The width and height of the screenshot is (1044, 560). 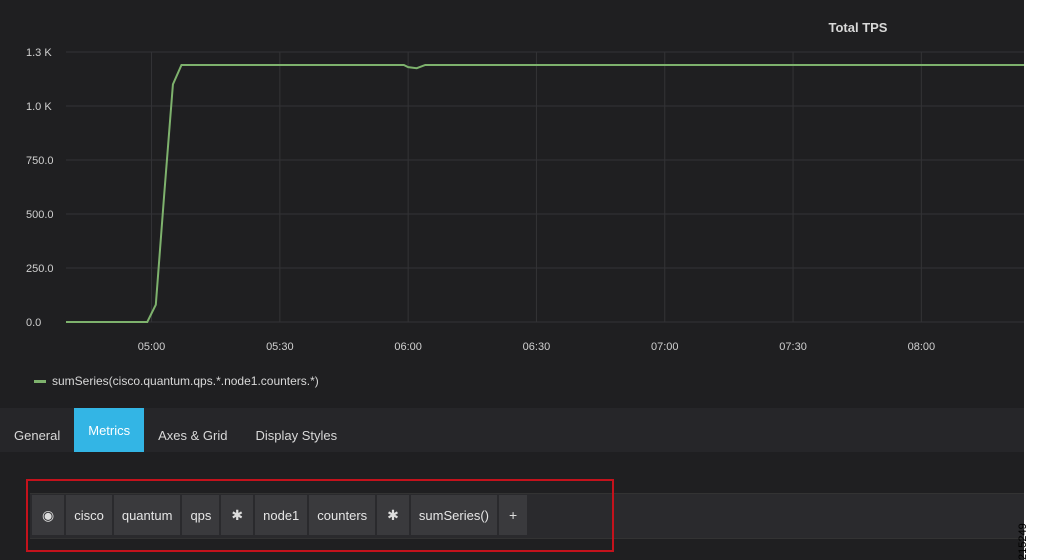 I want to click on y-tick-label: 250.0, so click(x=40, y=269).